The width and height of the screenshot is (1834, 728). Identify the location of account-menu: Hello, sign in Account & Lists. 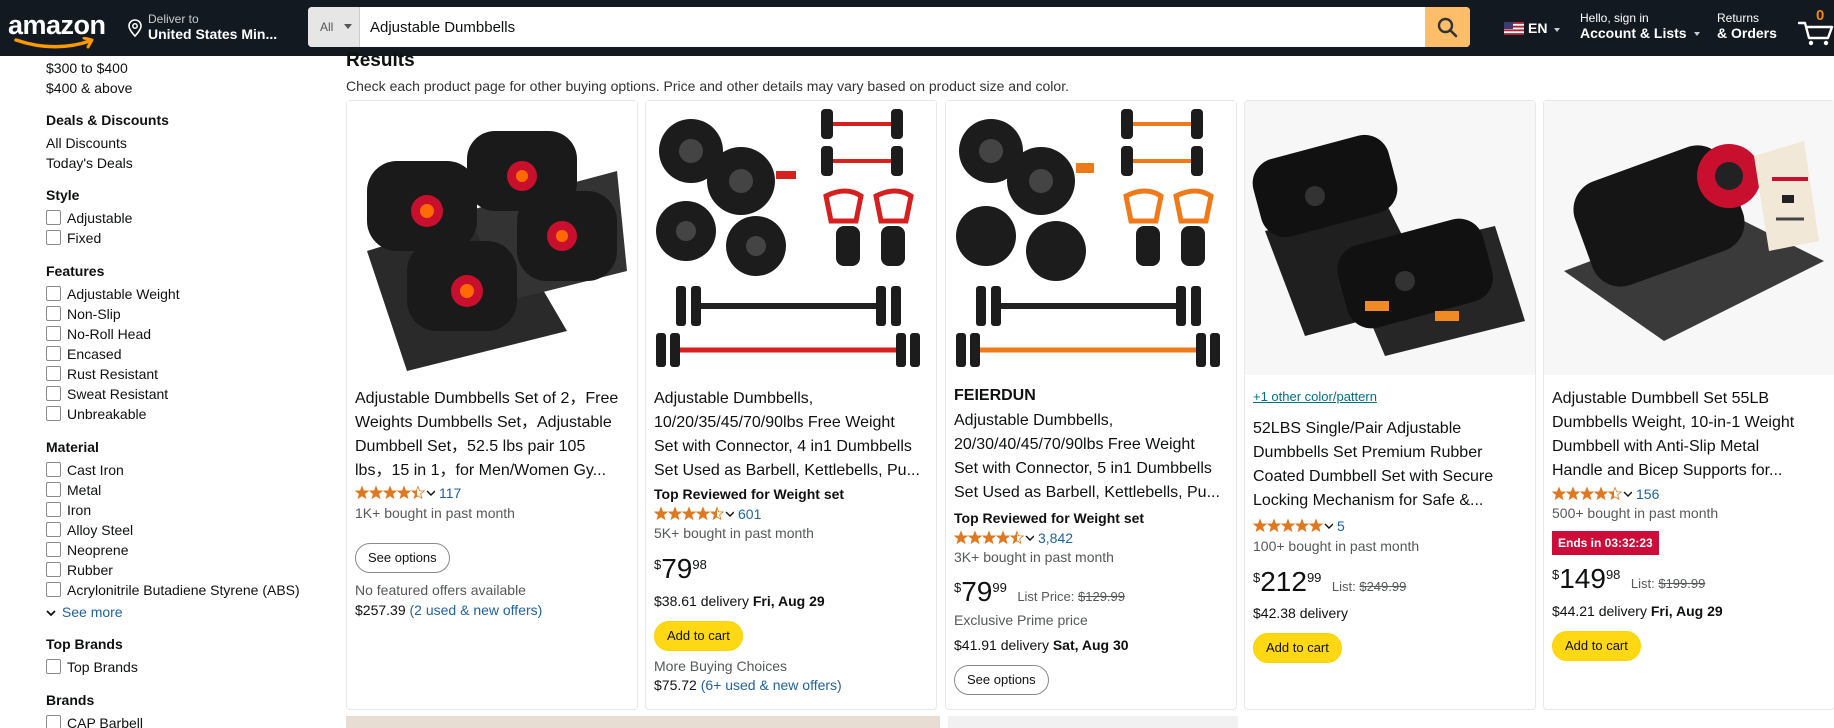
(1640, 26).